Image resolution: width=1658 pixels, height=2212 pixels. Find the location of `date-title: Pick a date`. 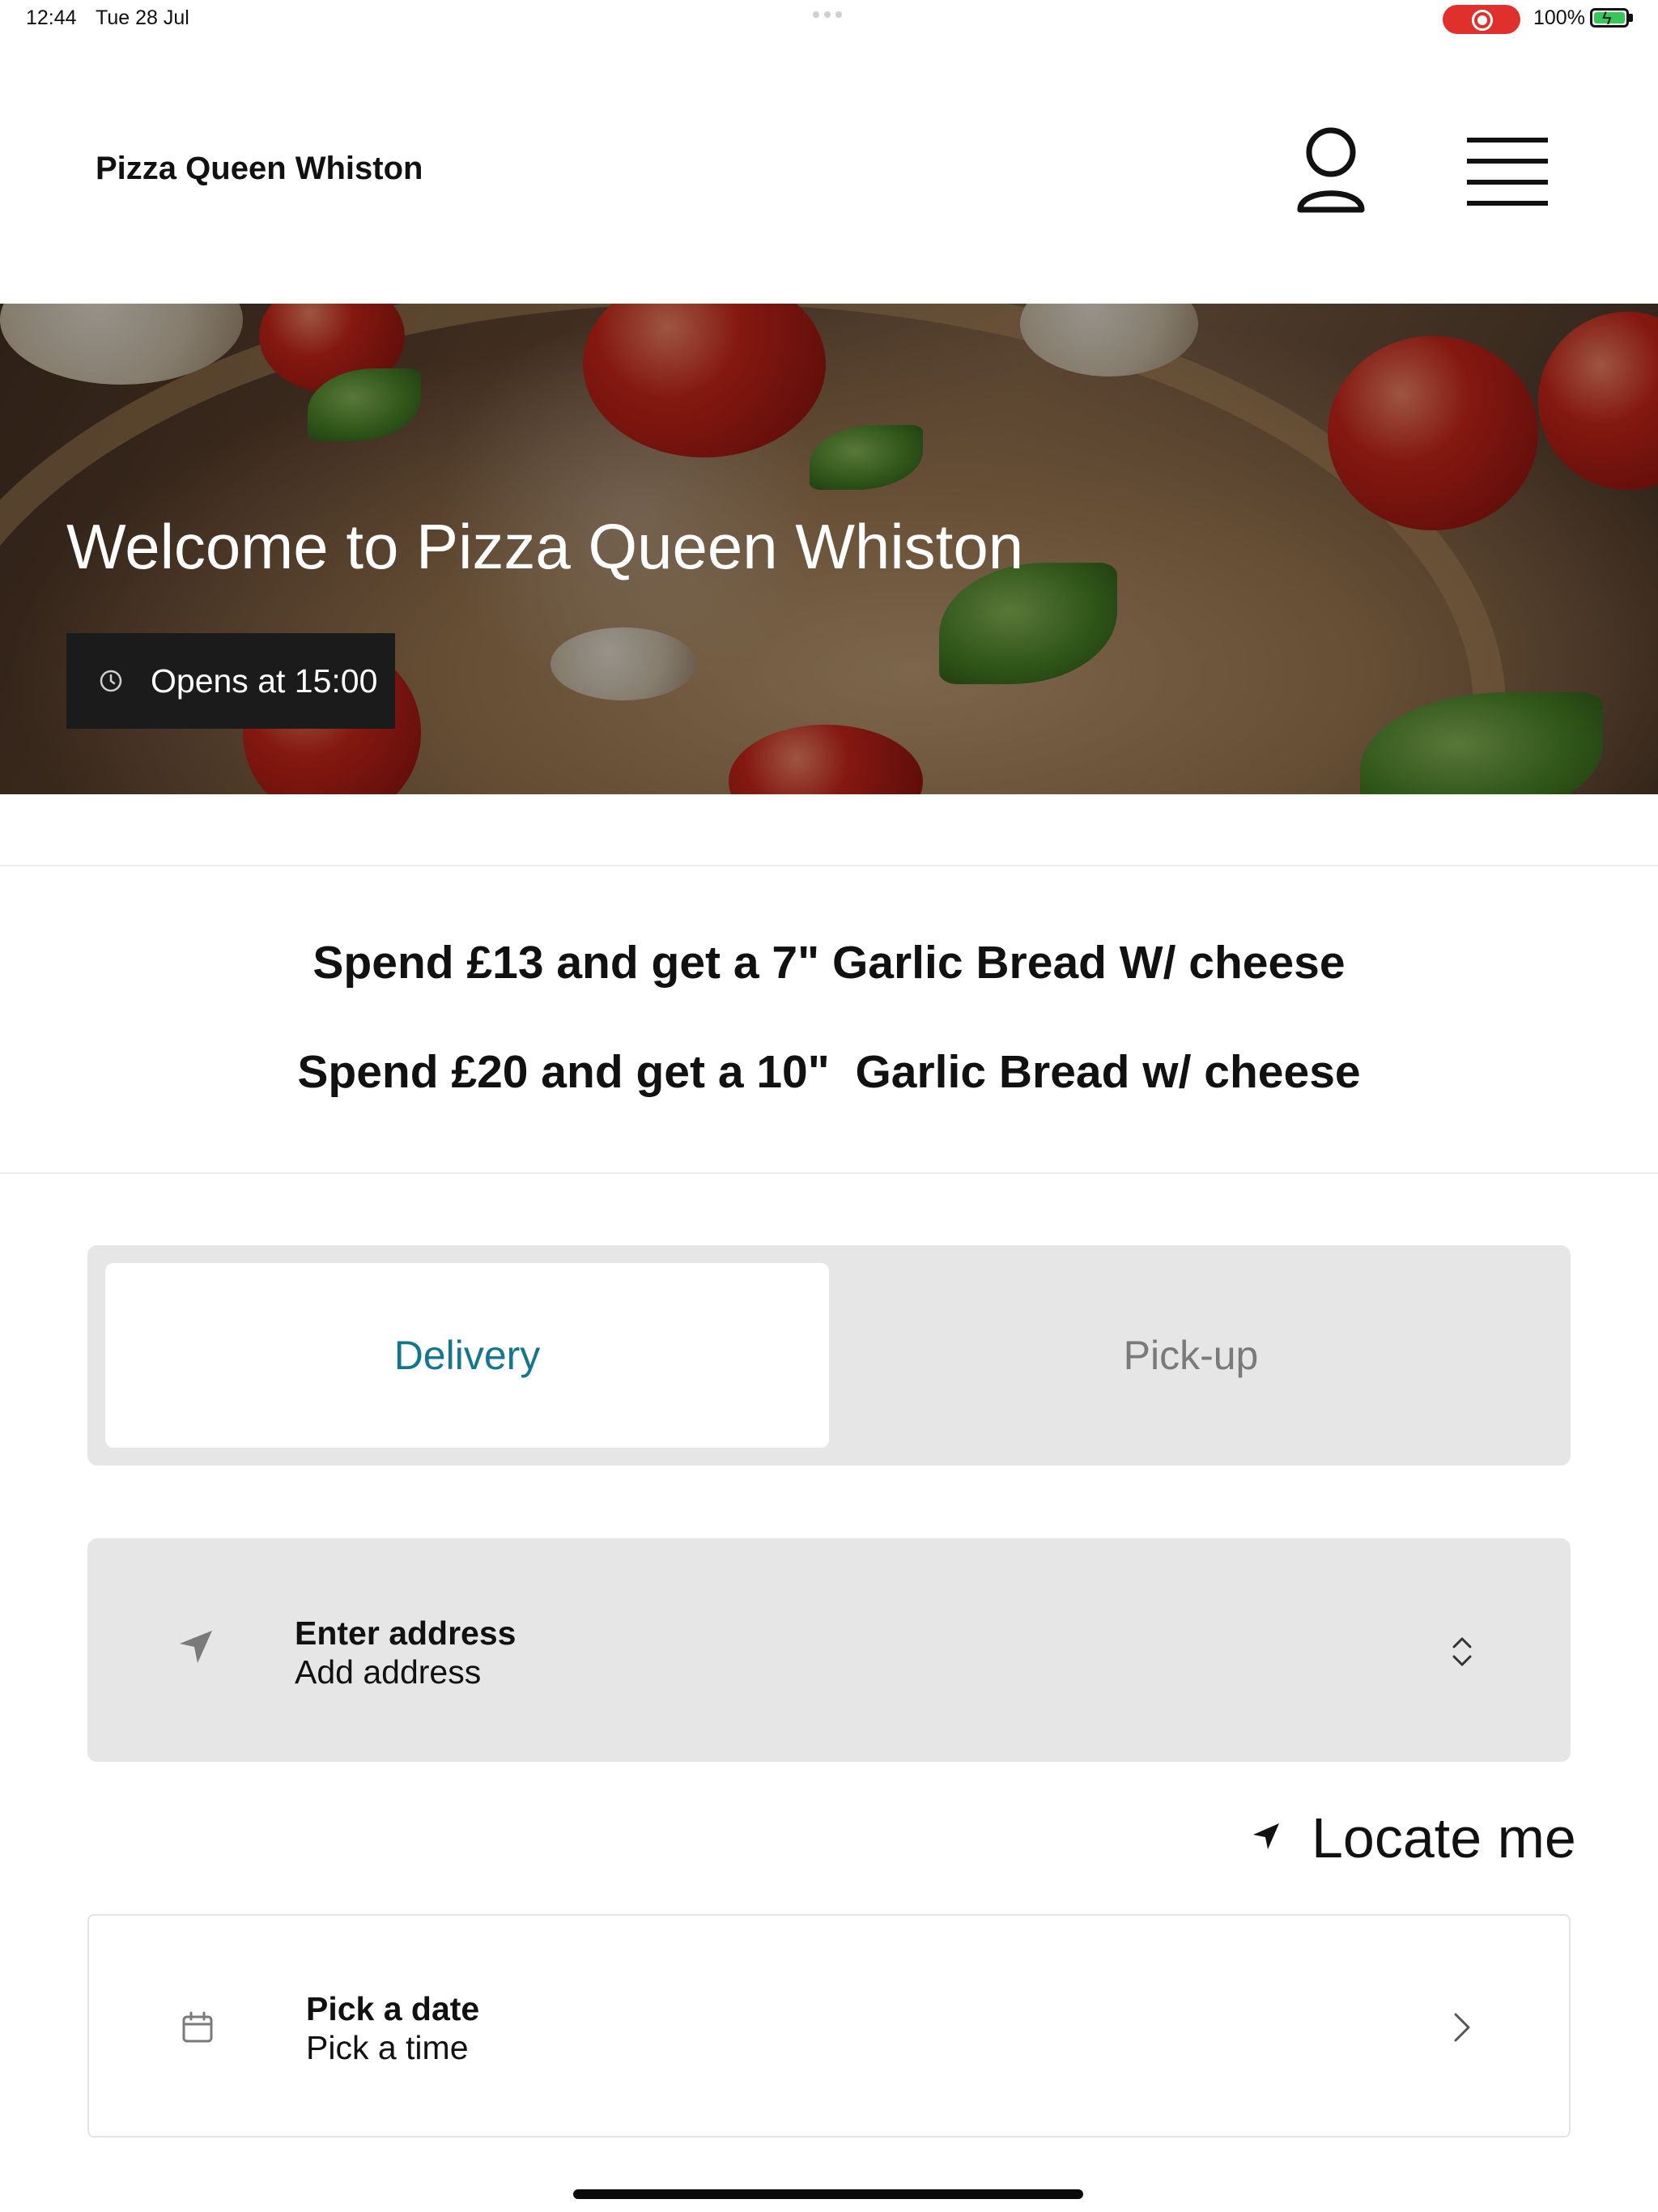

date-title: Pick a date is located at coordinates (393, 2009).